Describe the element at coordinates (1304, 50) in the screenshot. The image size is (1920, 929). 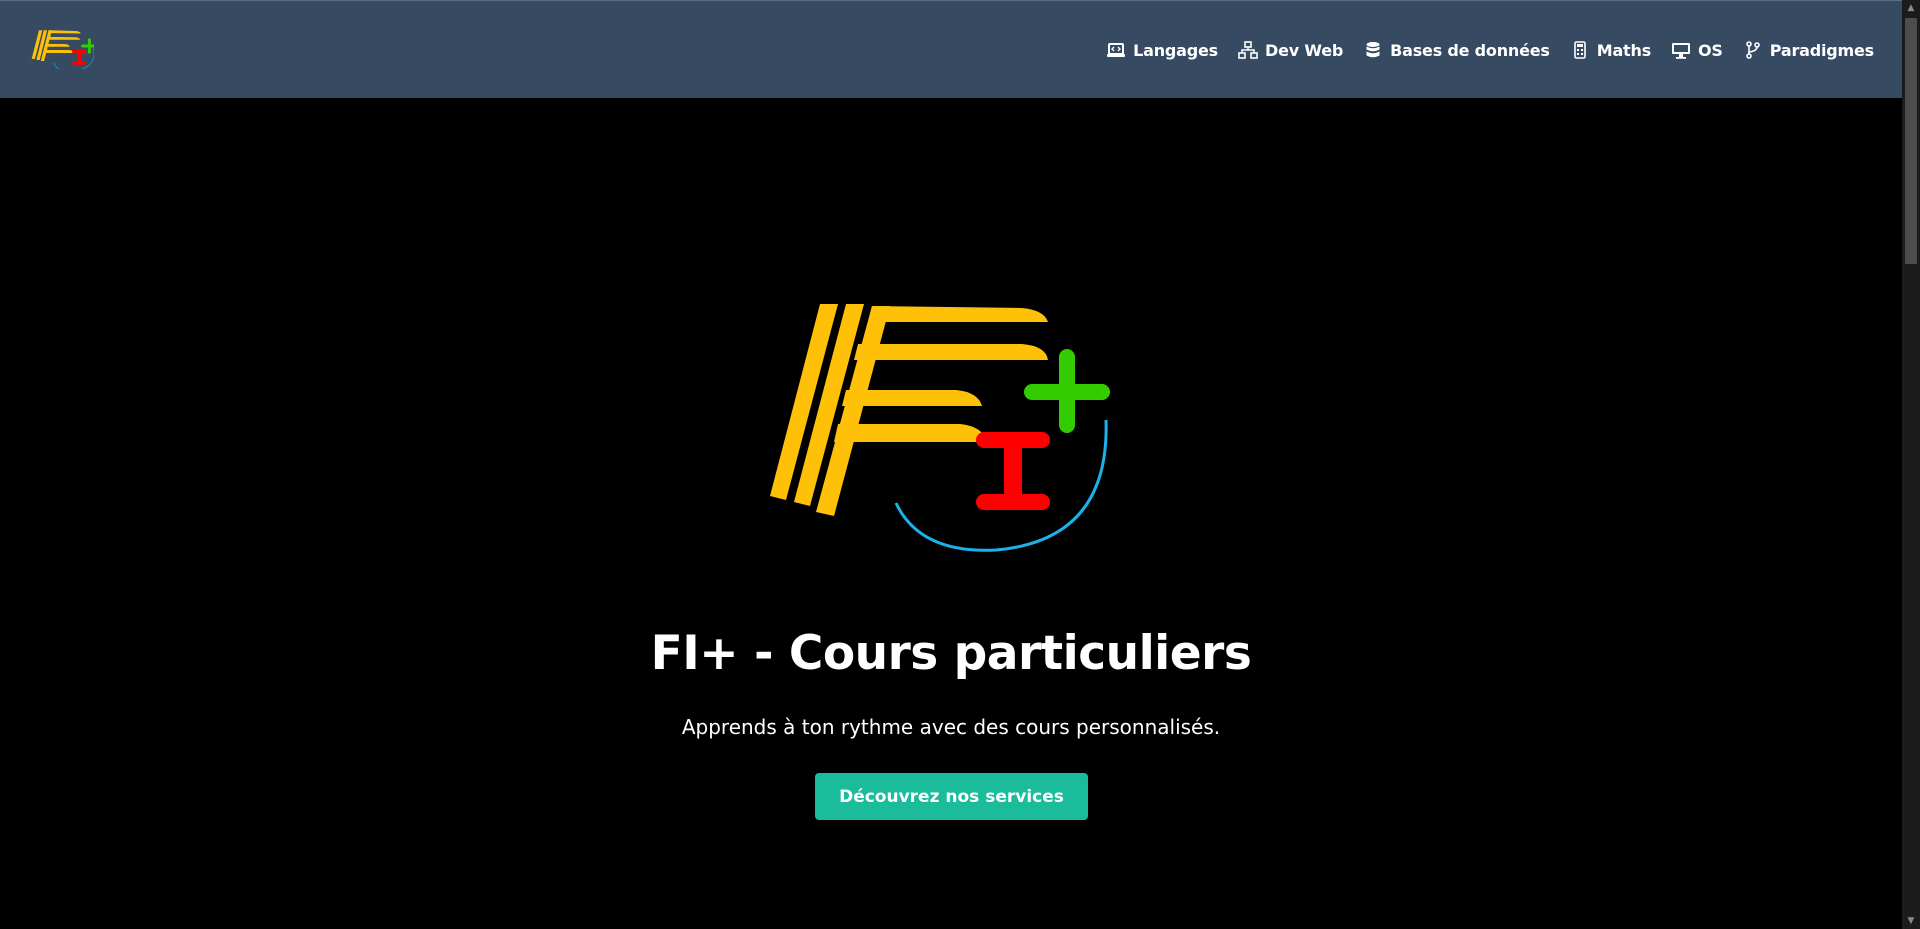
I see `nav-label: Dev Web` at that location.